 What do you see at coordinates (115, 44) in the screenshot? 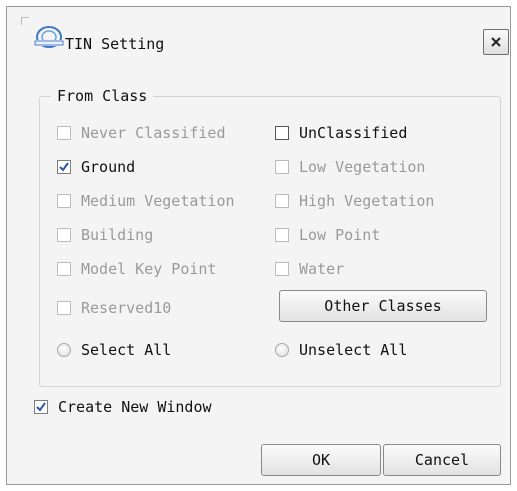
I see `dialog-title: TIN Setting` at bounding box center [115, 44].